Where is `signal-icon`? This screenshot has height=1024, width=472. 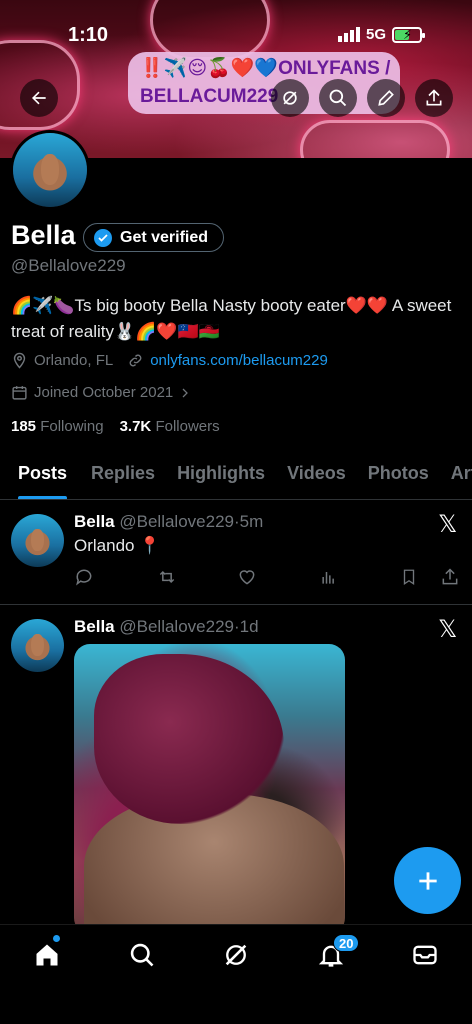 signal-icon is located at coordinates (349, 34).